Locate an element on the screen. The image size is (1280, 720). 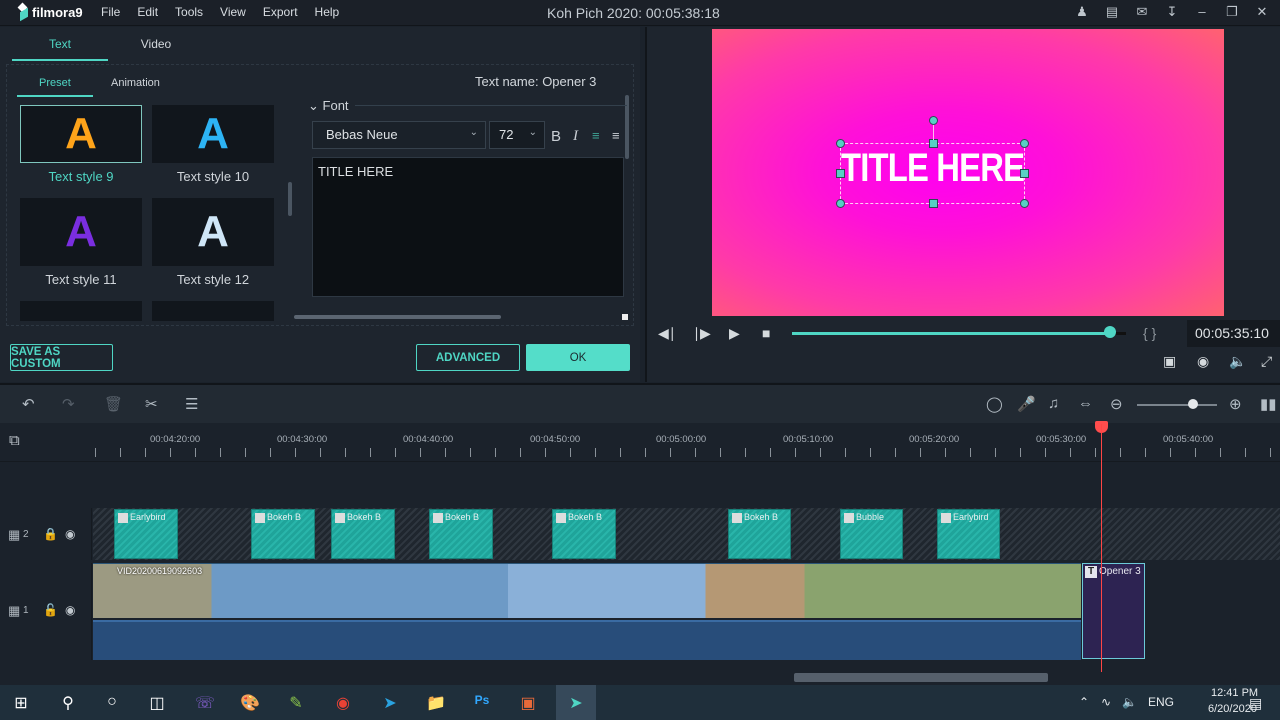
cortana-icon: ○ is located at coordinates (112, 702).